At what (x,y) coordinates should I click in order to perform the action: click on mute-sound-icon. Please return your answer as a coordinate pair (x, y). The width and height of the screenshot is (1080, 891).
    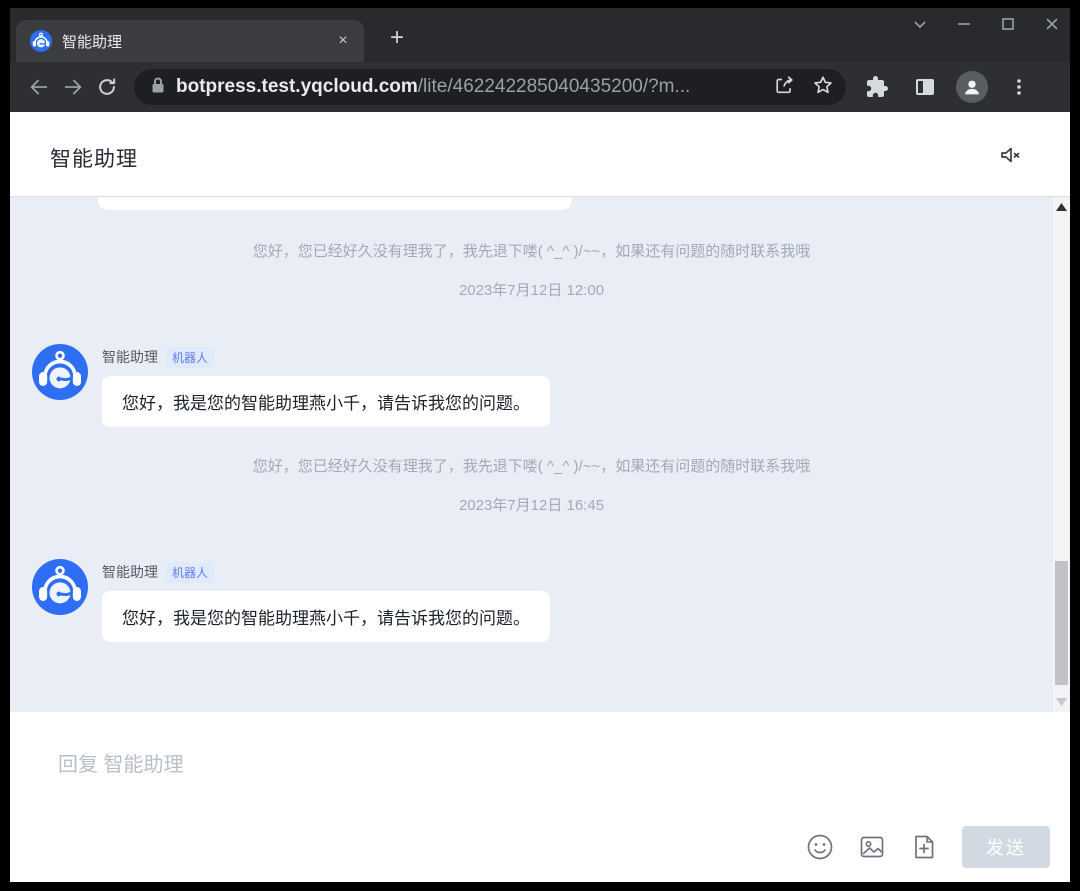
    Looking at the image, I should click on (1010, 155).